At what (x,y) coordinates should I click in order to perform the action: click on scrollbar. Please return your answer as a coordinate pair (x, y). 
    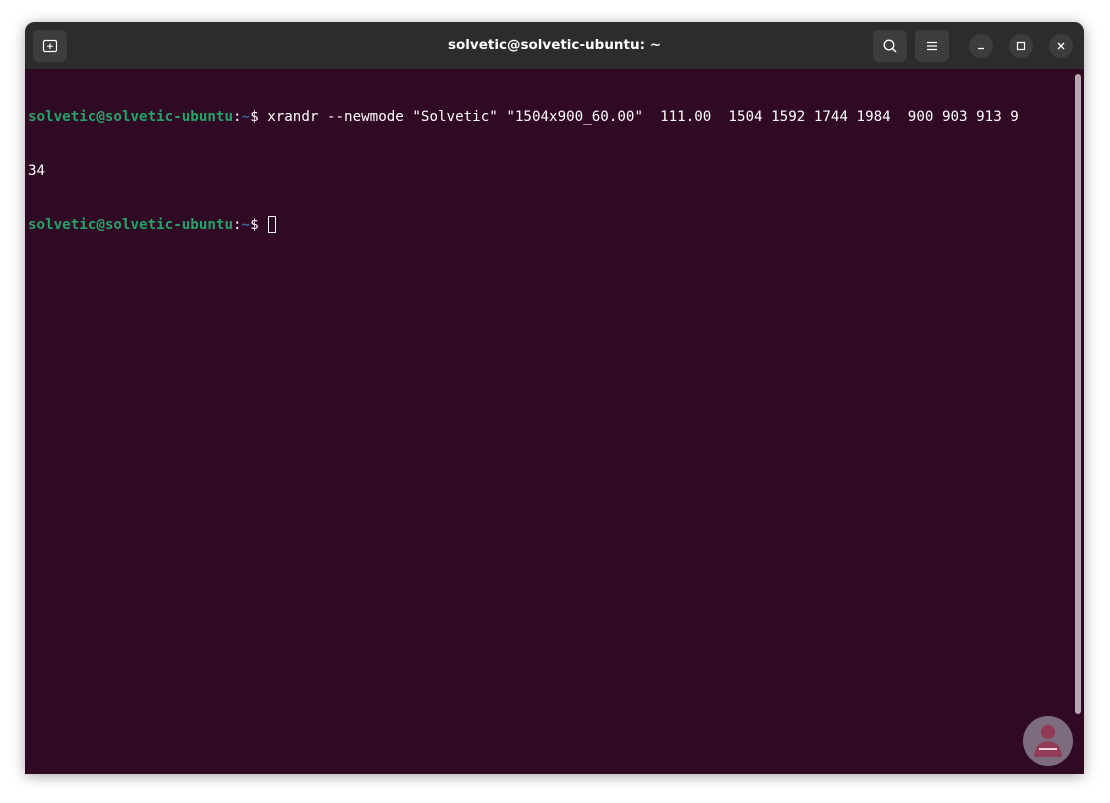
    Looking at the image, I should click on (1078, 394).